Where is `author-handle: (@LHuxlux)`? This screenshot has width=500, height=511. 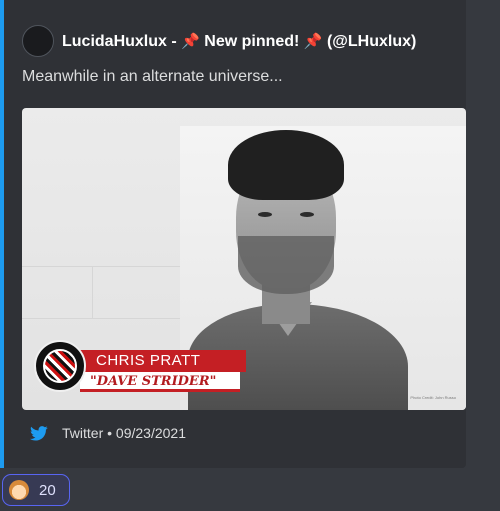 author-handle: (@LHuxlux) is located at coordinates (369, 41).